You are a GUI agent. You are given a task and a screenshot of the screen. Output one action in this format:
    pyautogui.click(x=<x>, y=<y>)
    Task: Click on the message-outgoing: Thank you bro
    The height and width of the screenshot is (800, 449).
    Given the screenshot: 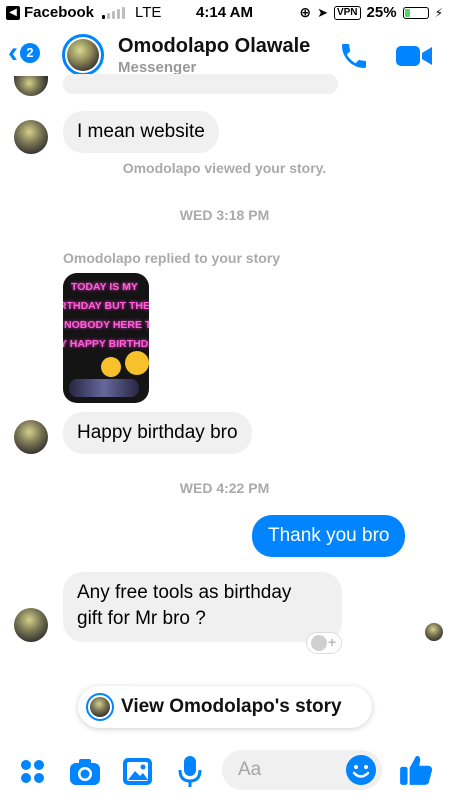 What is the action you would take?
    pyautogui.click(x=329, y=536)
    